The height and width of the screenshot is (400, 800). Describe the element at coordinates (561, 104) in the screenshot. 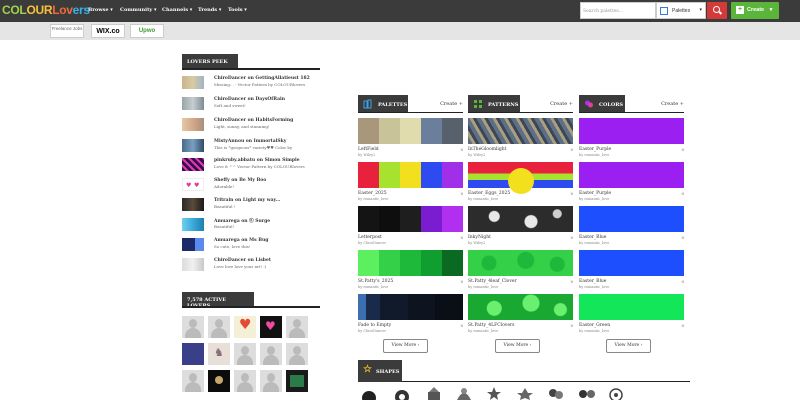

I see `create-pattern-link: Create +` at that location.